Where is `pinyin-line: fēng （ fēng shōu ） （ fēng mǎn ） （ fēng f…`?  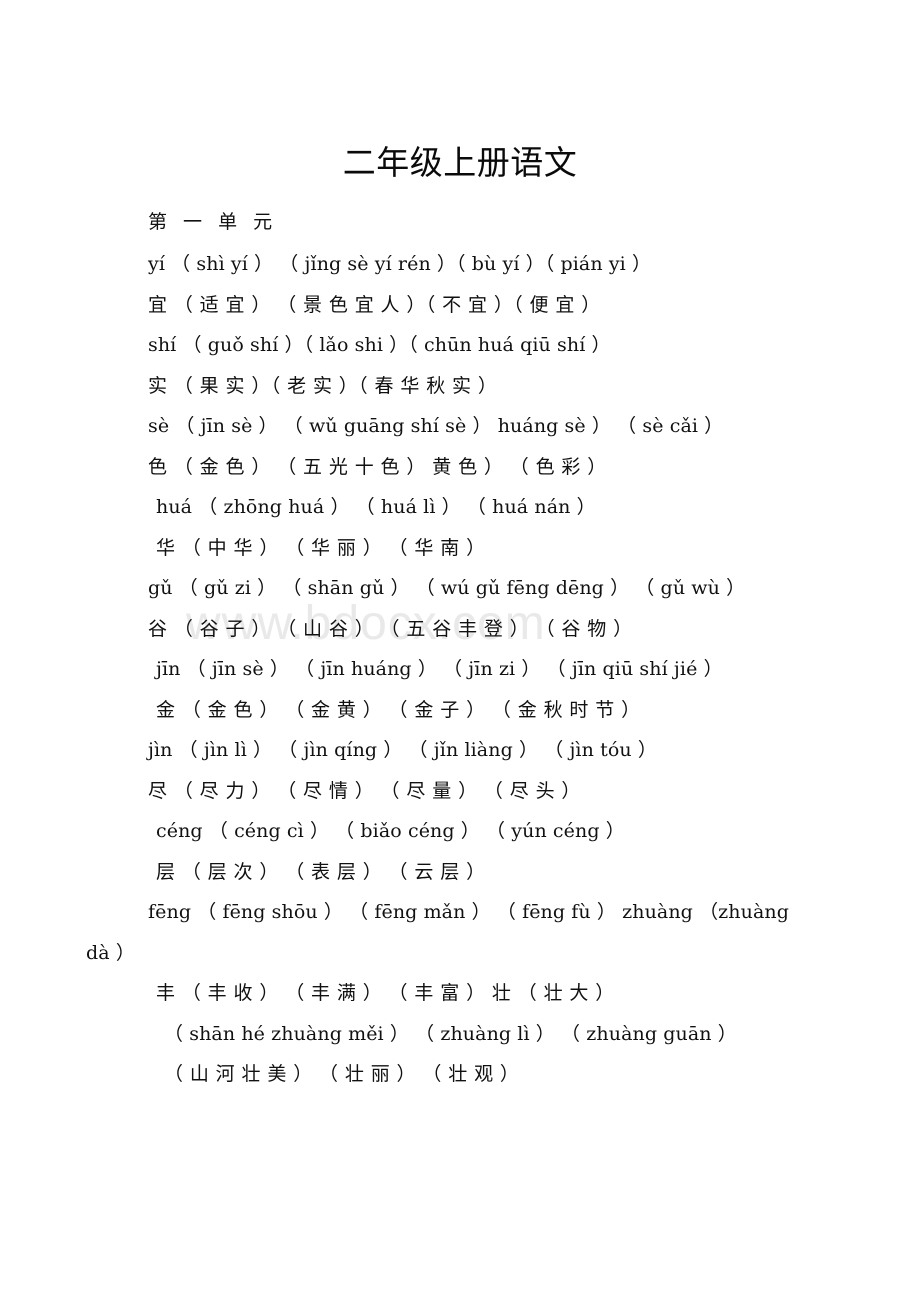 pinyin-line: fēng （ fēng shōu ） （ fēng mǎn ） （ fēng f… is located at coordinates (468, 912).